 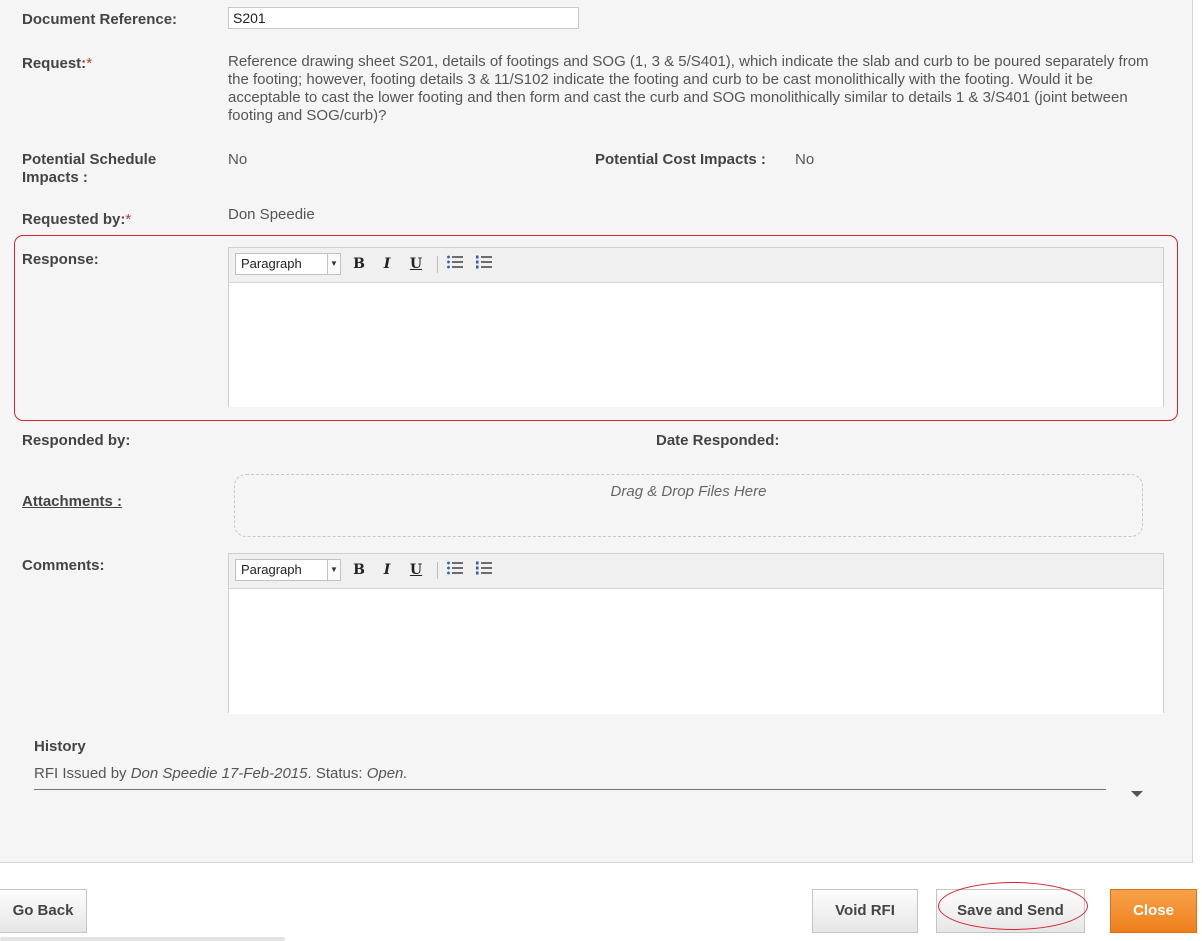 I want to click on horizontal-scrollbar, so click(x=142, y=939).